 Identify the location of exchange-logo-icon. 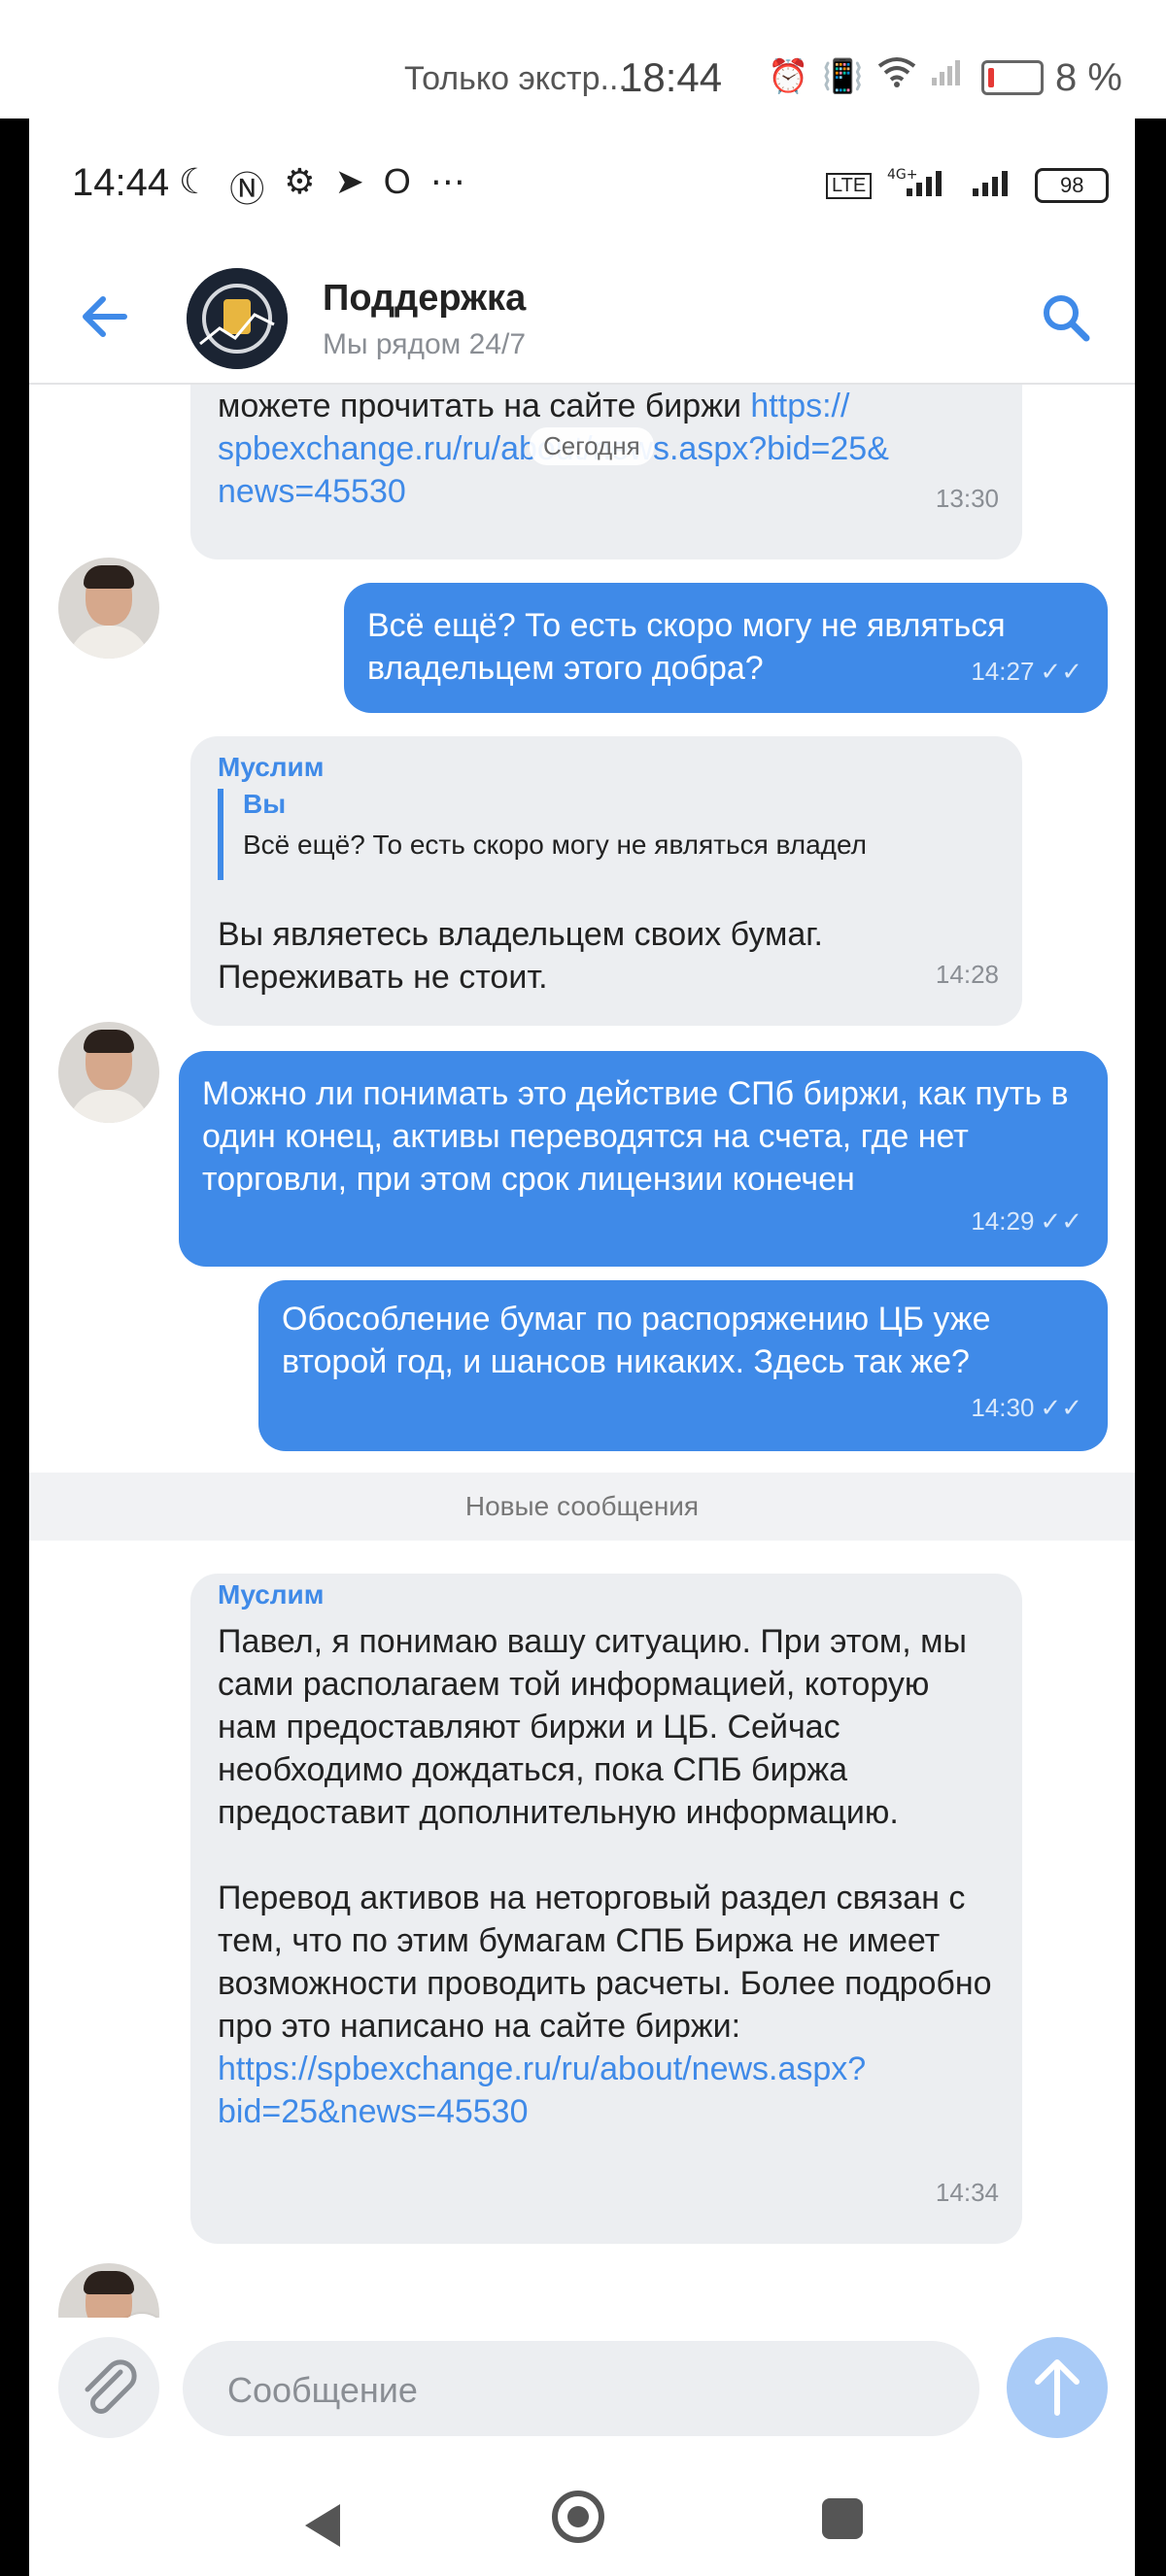
(237, 318).